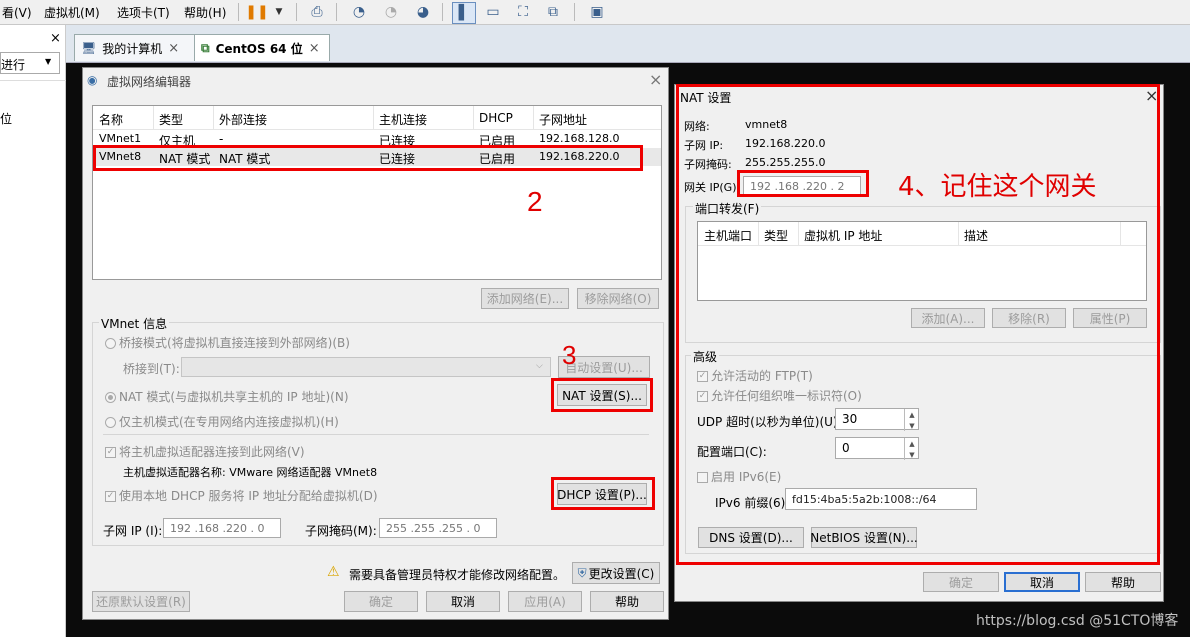 The height and width of the screenshot is (637, 1190). I want to click on shield-icon: ⛨, so click(582, 572).